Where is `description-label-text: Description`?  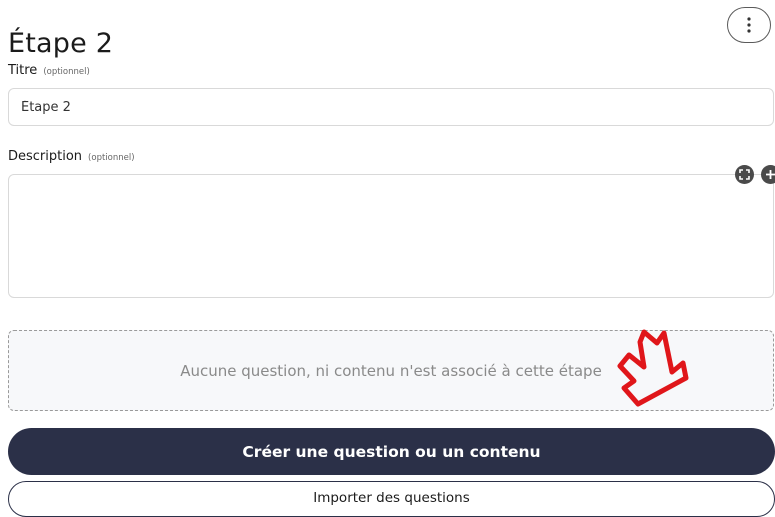 description-label-text: Description is located at coordinates (45, 156).